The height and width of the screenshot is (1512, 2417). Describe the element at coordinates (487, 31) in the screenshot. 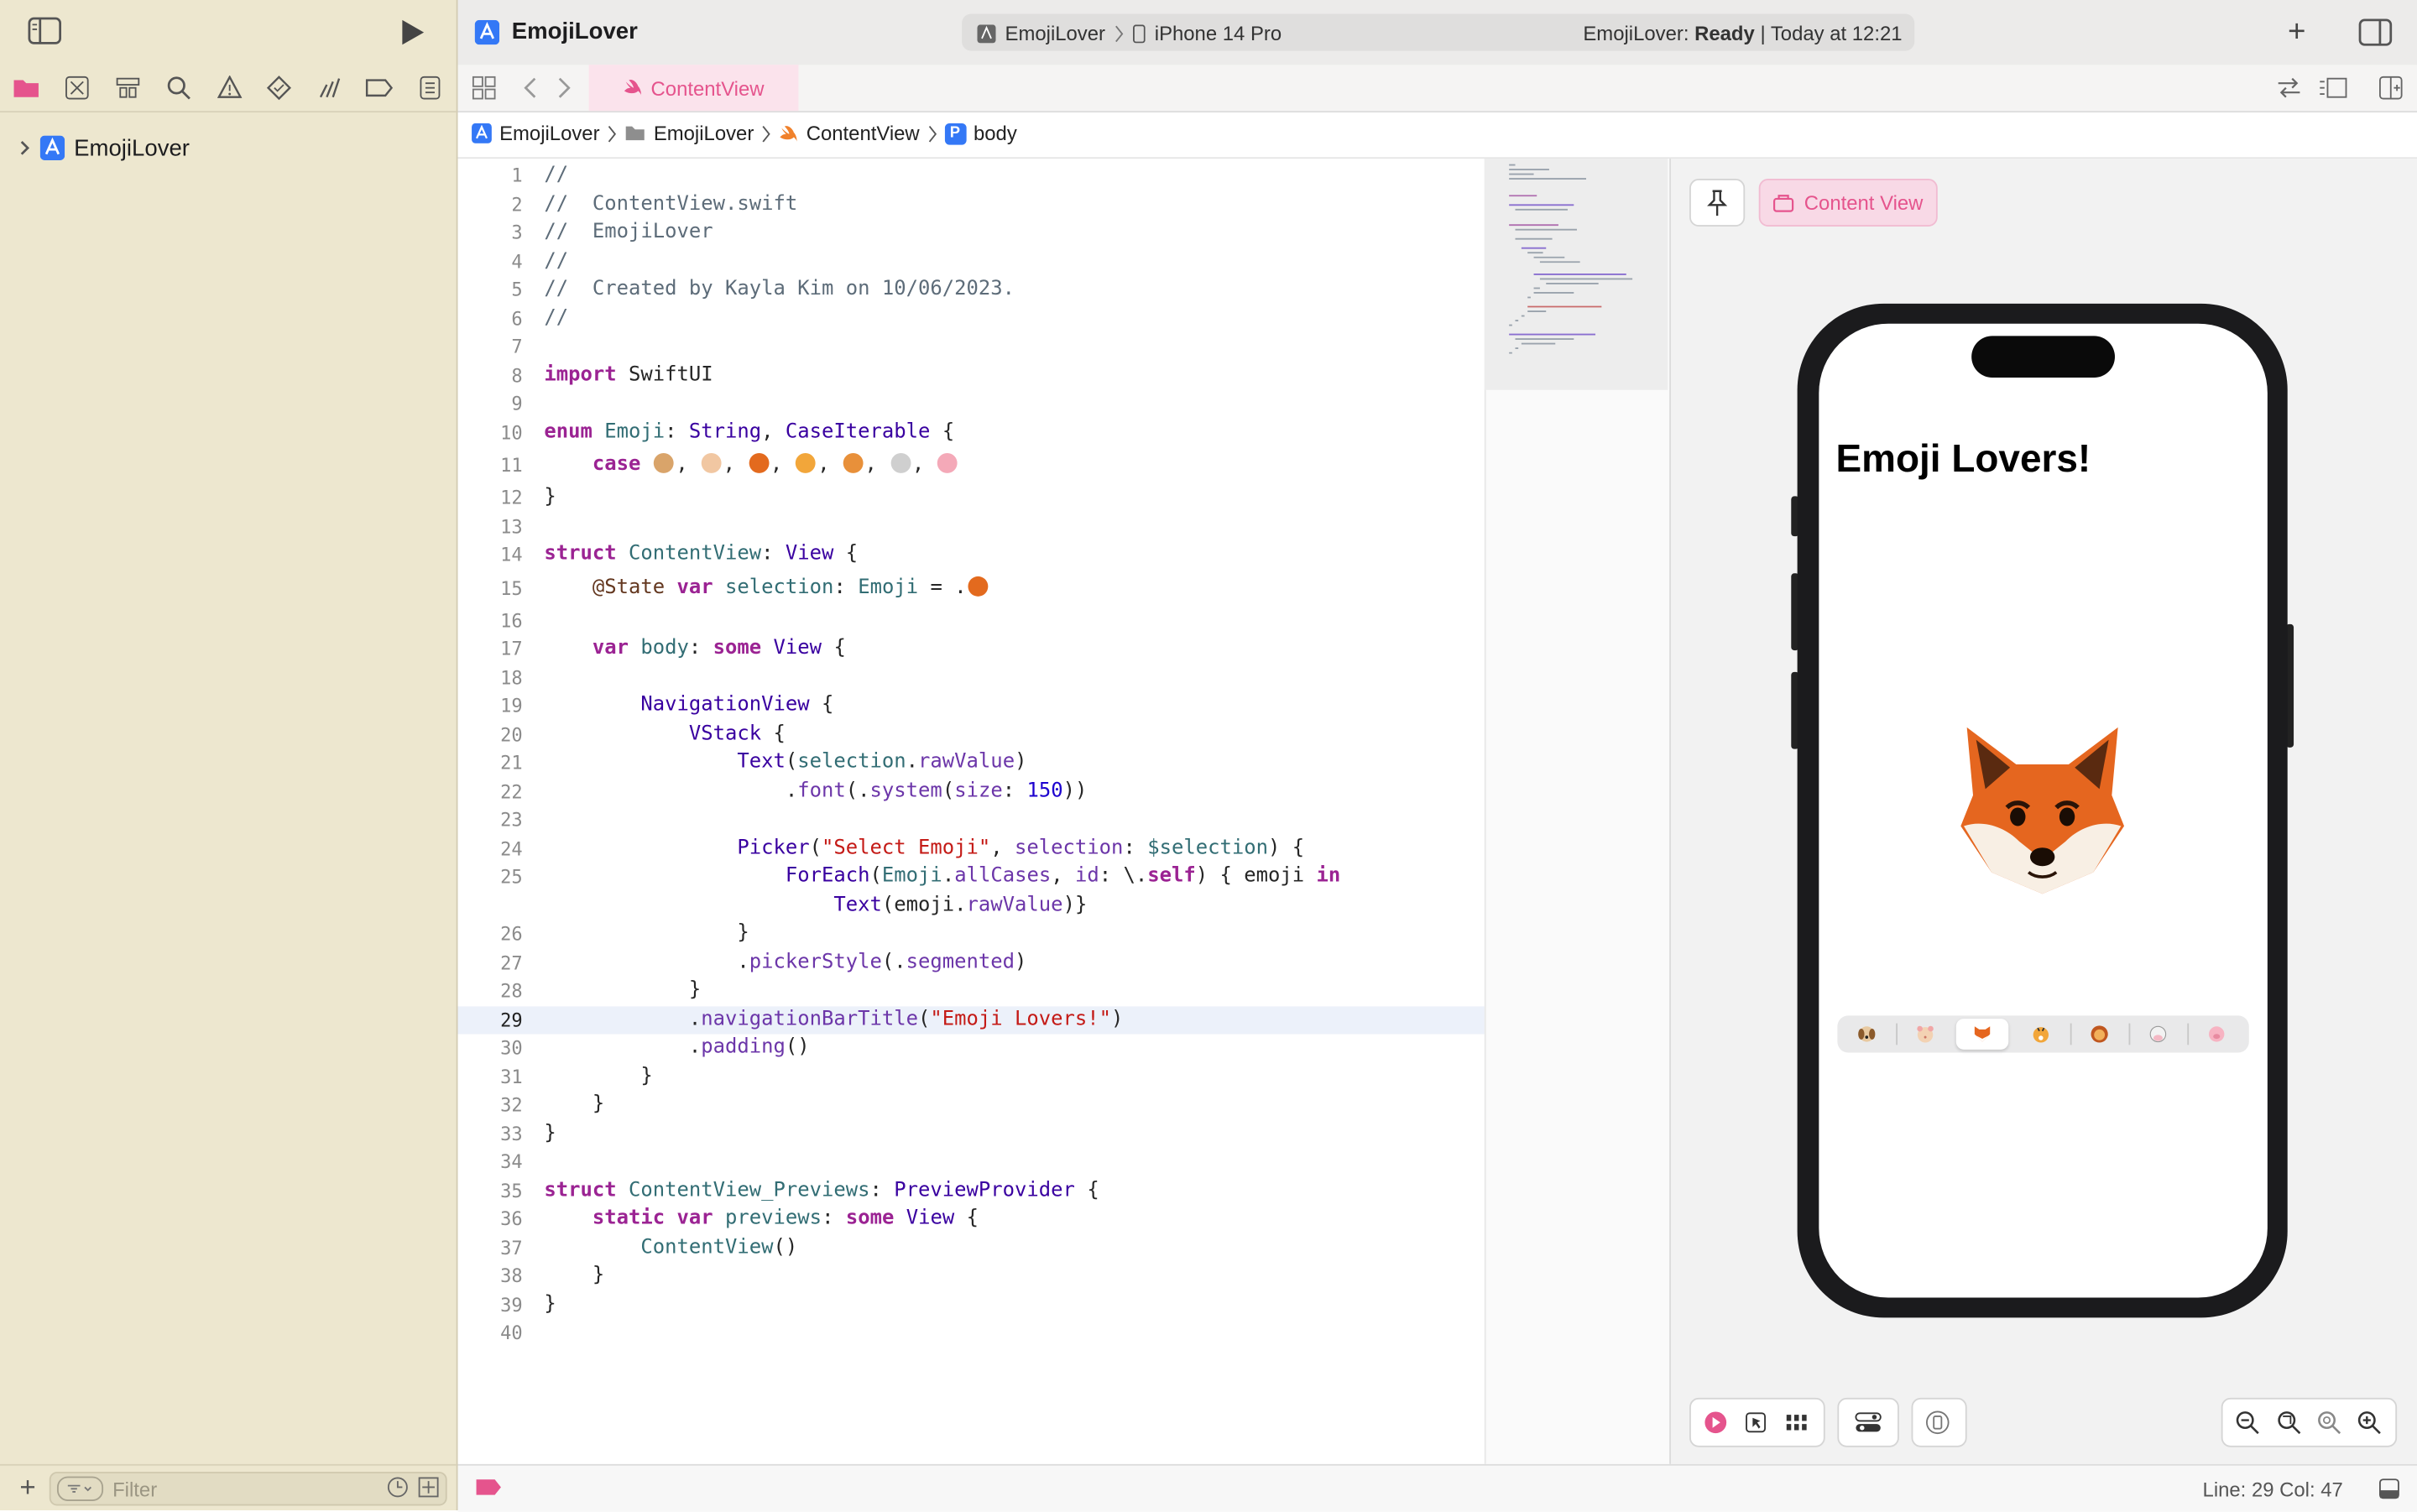

I see `xcode-app-icon` at that location.